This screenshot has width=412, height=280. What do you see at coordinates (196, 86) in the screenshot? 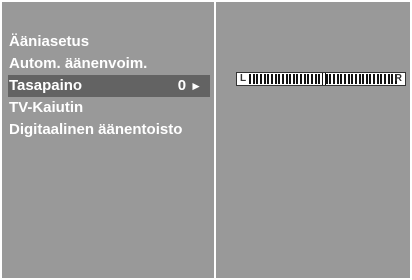
I see `right-triangle-icon: ►` at bounding box center [196, 86].